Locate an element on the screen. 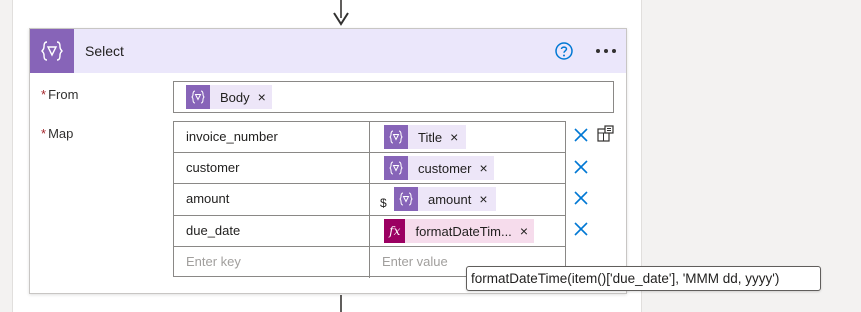 This screenshot has height=312, width=861. map-label: * Map is located at coordinates (57, 133).